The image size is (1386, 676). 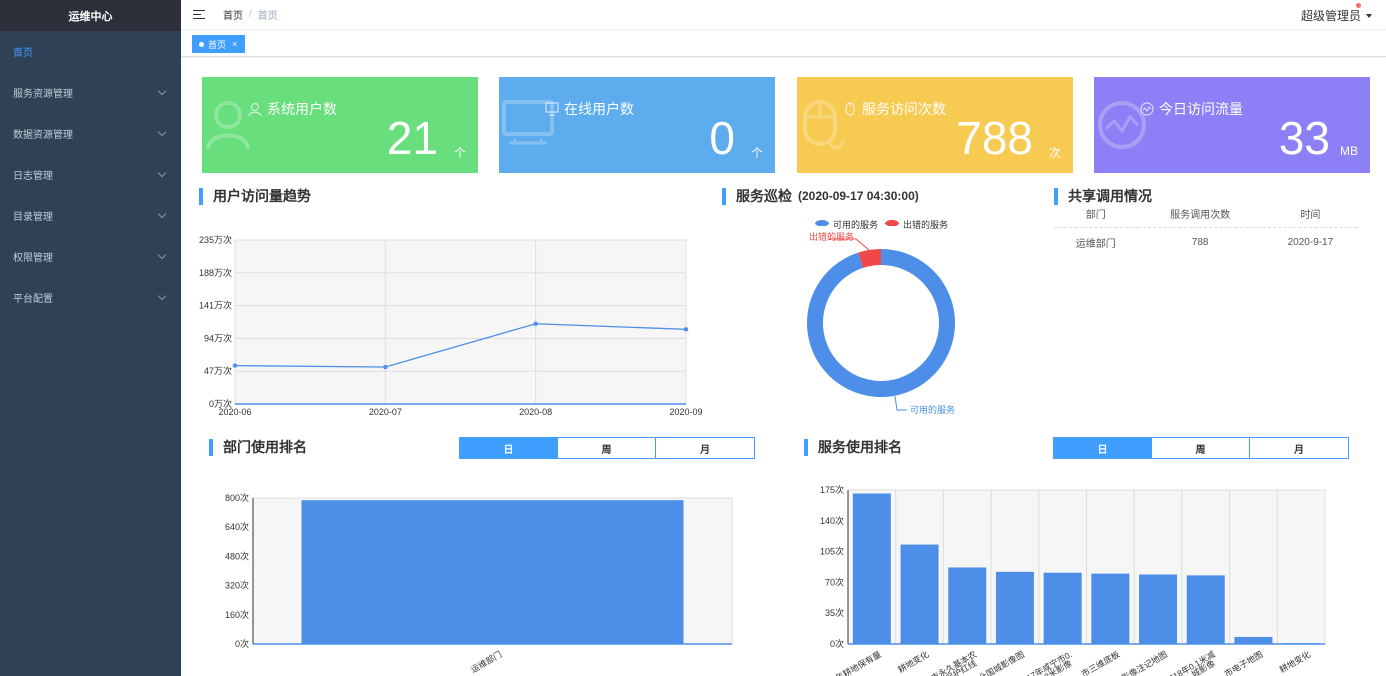 I want to click on sidebar-item-5: 权限管理, so click(x=90, y=256).